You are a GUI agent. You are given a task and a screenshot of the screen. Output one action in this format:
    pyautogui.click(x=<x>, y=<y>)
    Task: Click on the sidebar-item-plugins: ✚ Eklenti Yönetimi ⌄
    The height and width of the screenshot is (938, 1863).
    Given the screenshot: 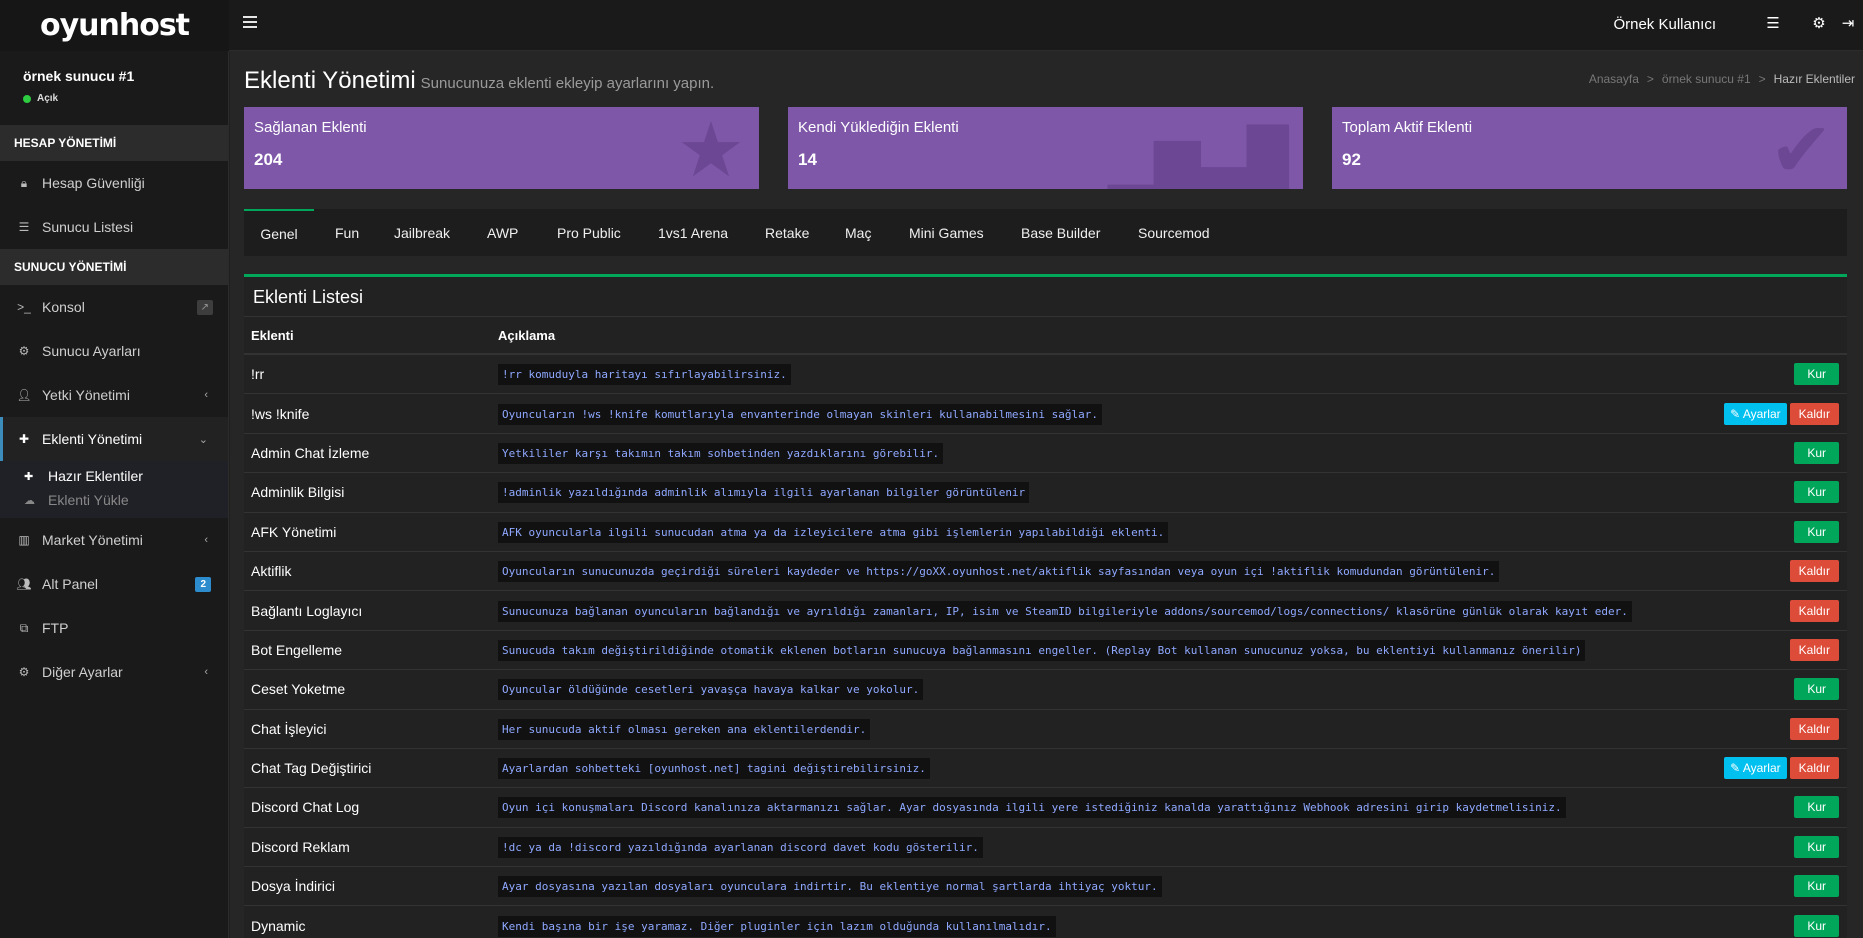 What is the action you would take?
    pyautogui.click(x=114, y=439)
    